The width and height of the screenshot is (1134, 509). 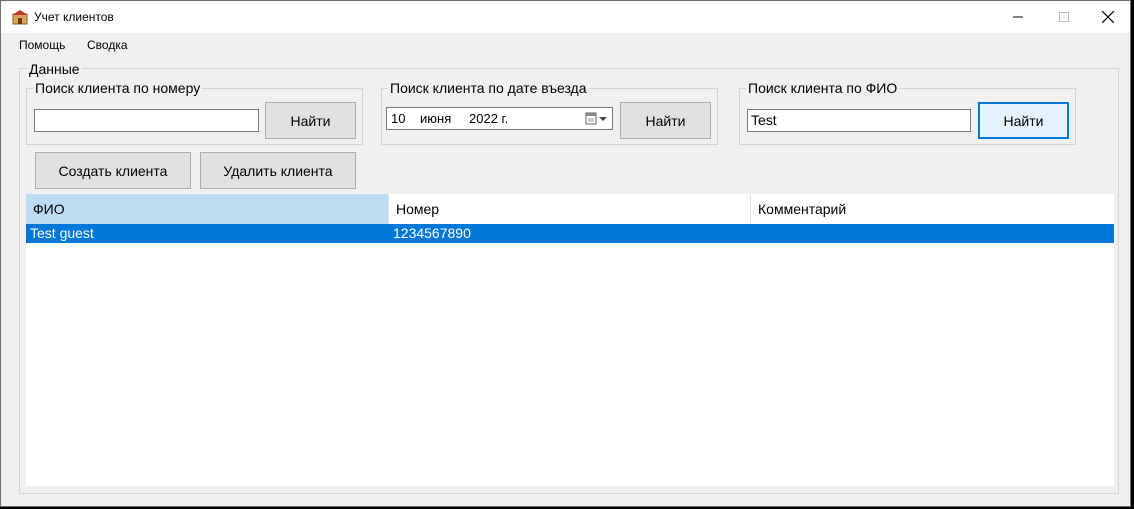 I want to click on window-title: Учет клиентов, so click(x=74, y=17).